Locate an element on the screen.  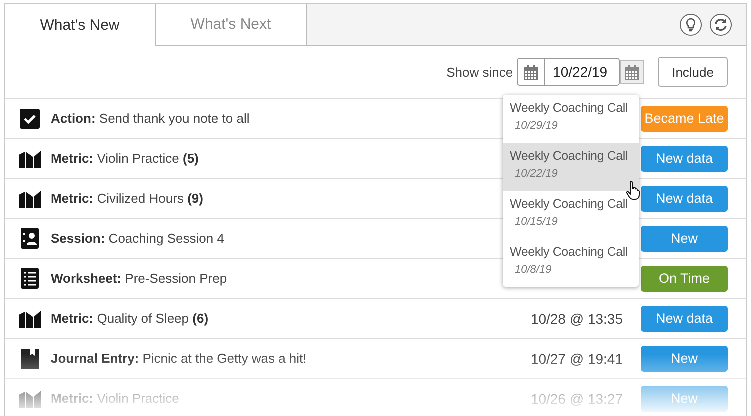
dropdown-item: Weekly Coaching Call 10/29/19 is located at coordinates (571, 119).